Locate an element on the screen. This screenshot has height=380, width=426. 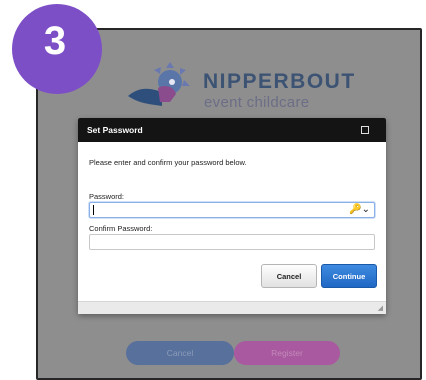
logo-subtitle: event childcare is located at coordinates (257, 102).